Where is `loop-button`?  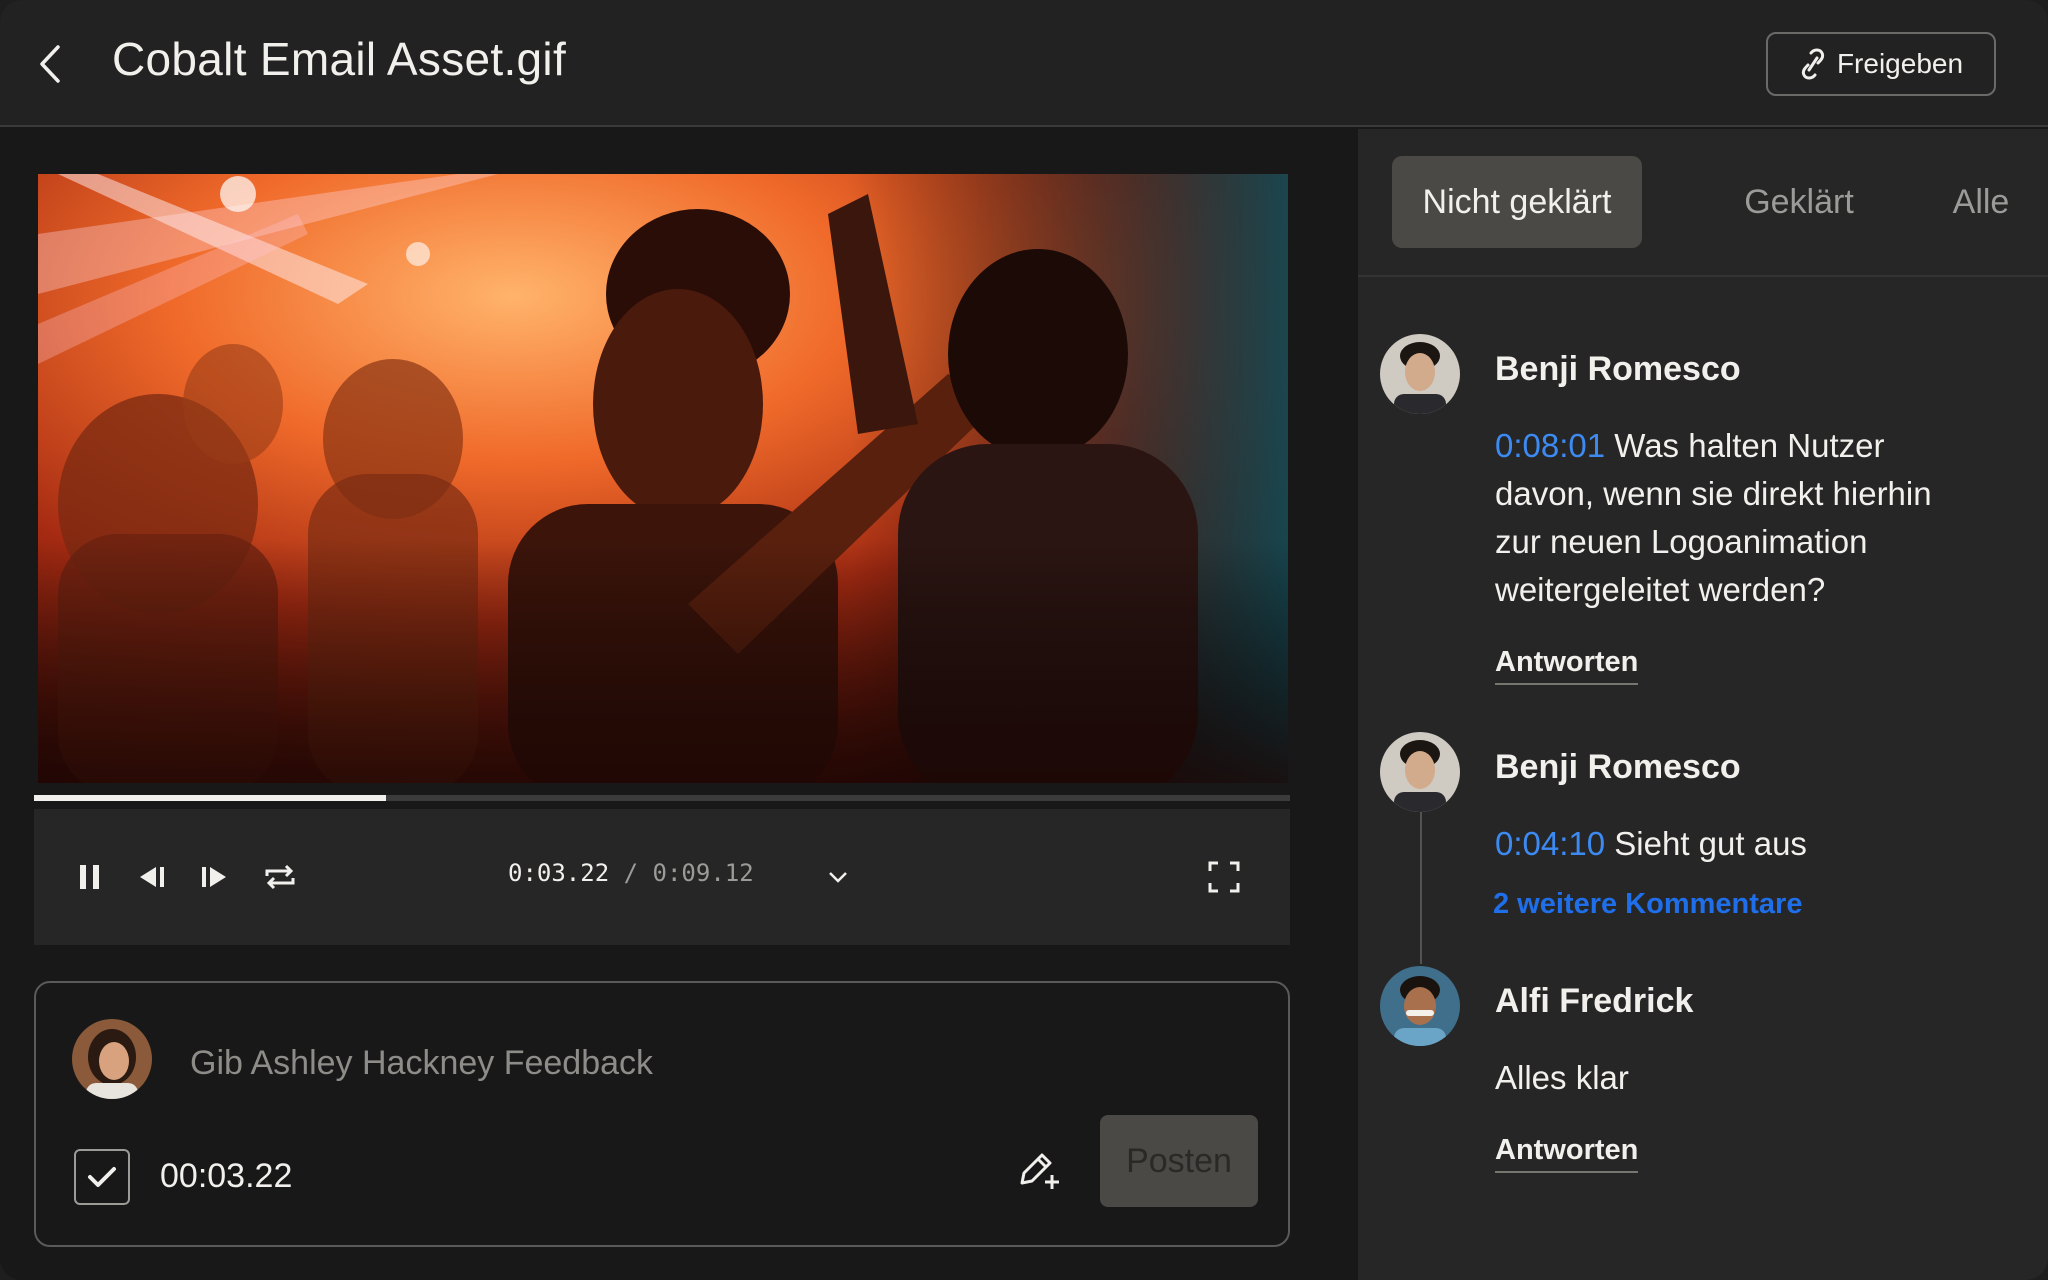 loop-button is located at coordinates (280, 877).